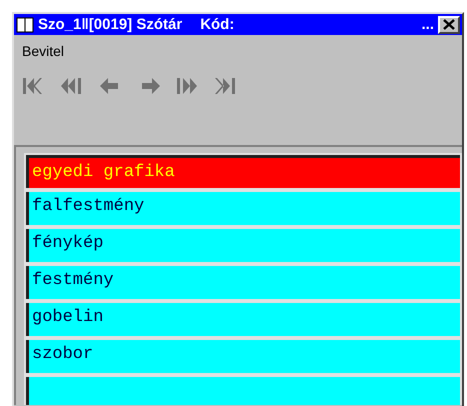 Image resolution: width=467 pixels, height=406 pixels. I want to click on list-item: fénykép, so click(243, 245).